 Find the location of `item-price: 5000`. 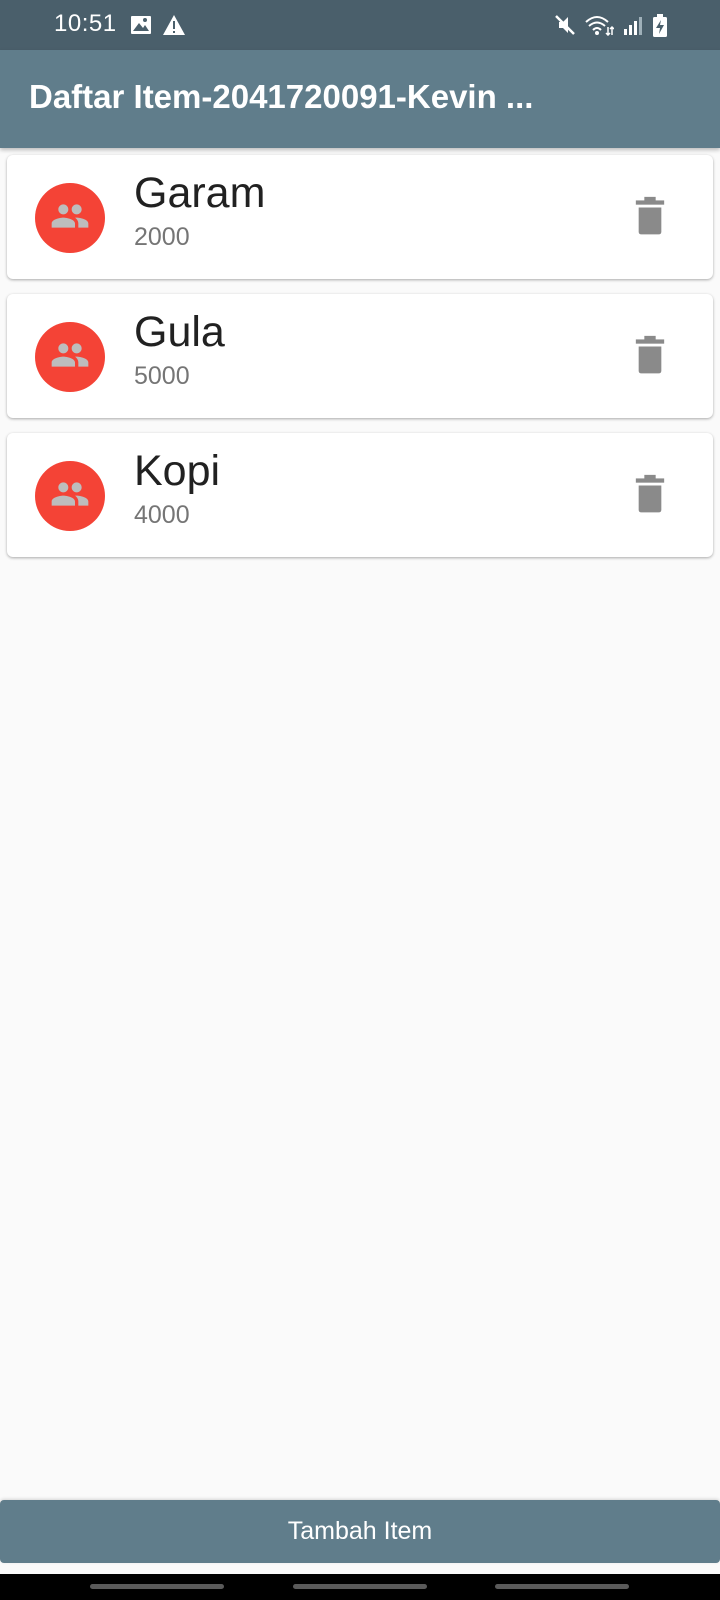

item-price: 5000 is located at coordinates (162, 376).